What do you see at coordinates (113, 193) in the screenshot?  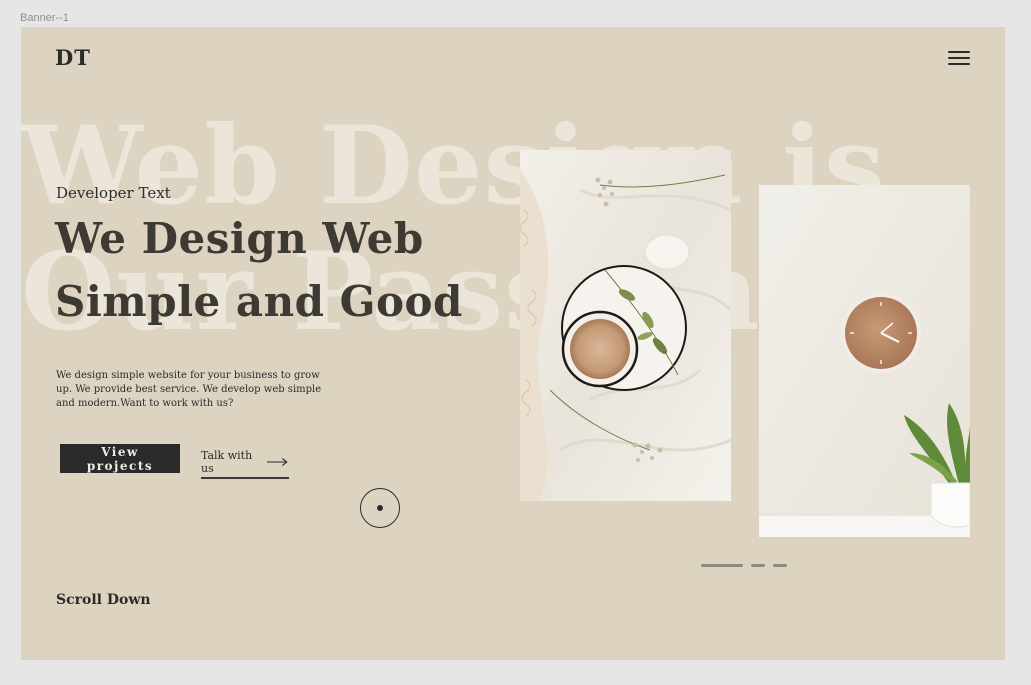 I see `hero-subtitle: Developer Text` at bounding box center [113, 193].